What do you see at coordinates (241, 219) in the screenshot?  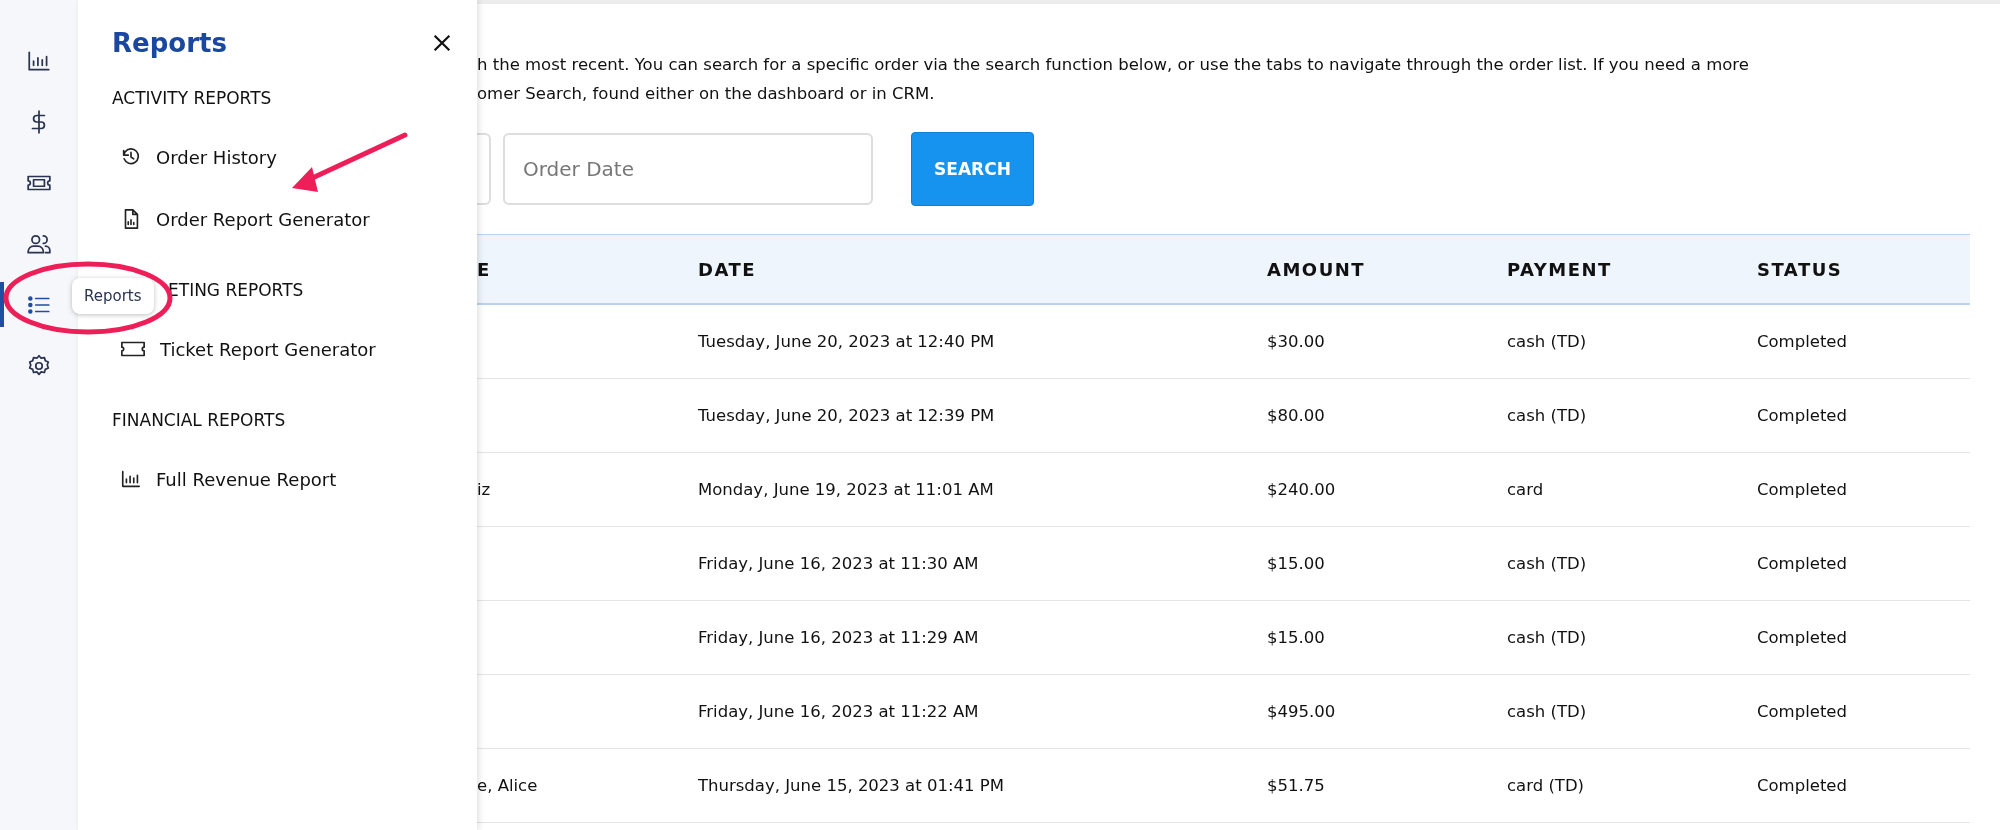 I see `menu-item: Order Report Generator` at bounding box center [241, 219].